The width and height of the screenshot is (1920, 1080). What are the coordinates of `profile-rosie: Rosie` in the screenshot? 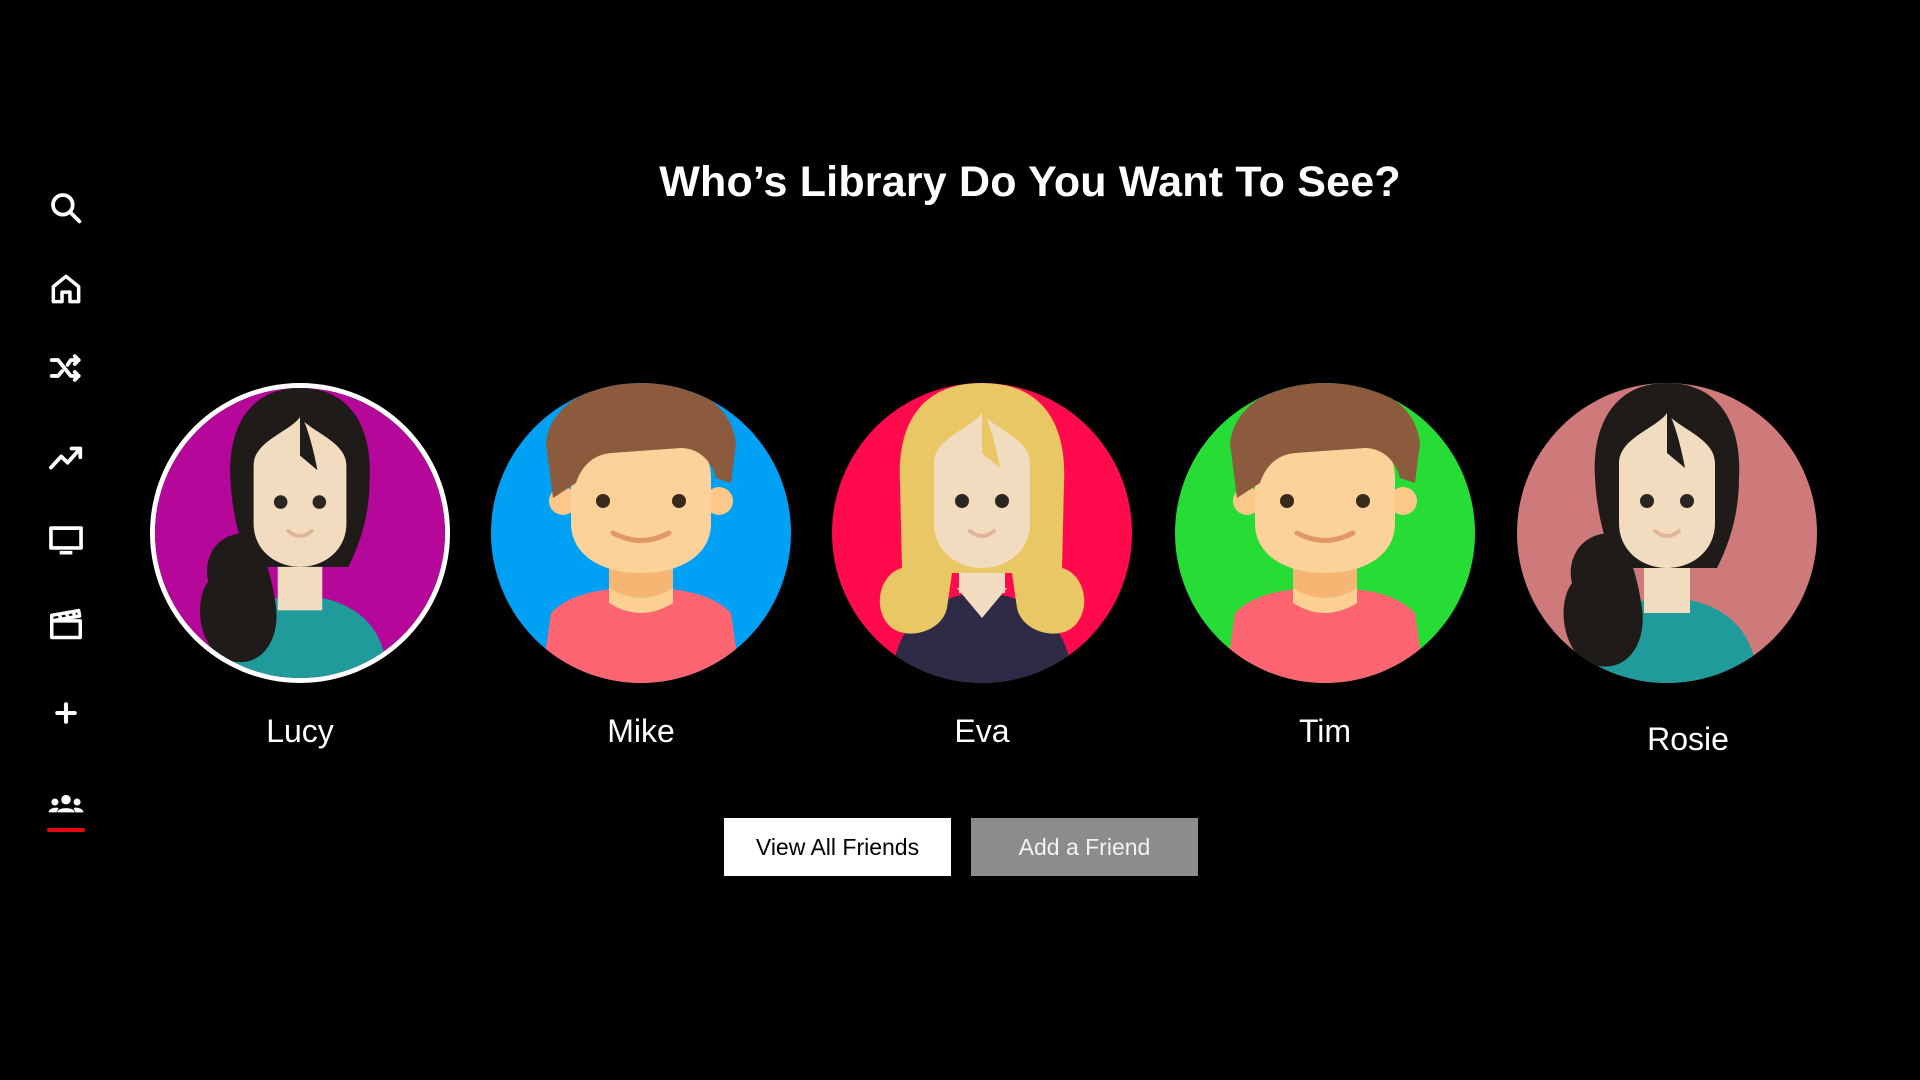 It's located at (1667, 570).